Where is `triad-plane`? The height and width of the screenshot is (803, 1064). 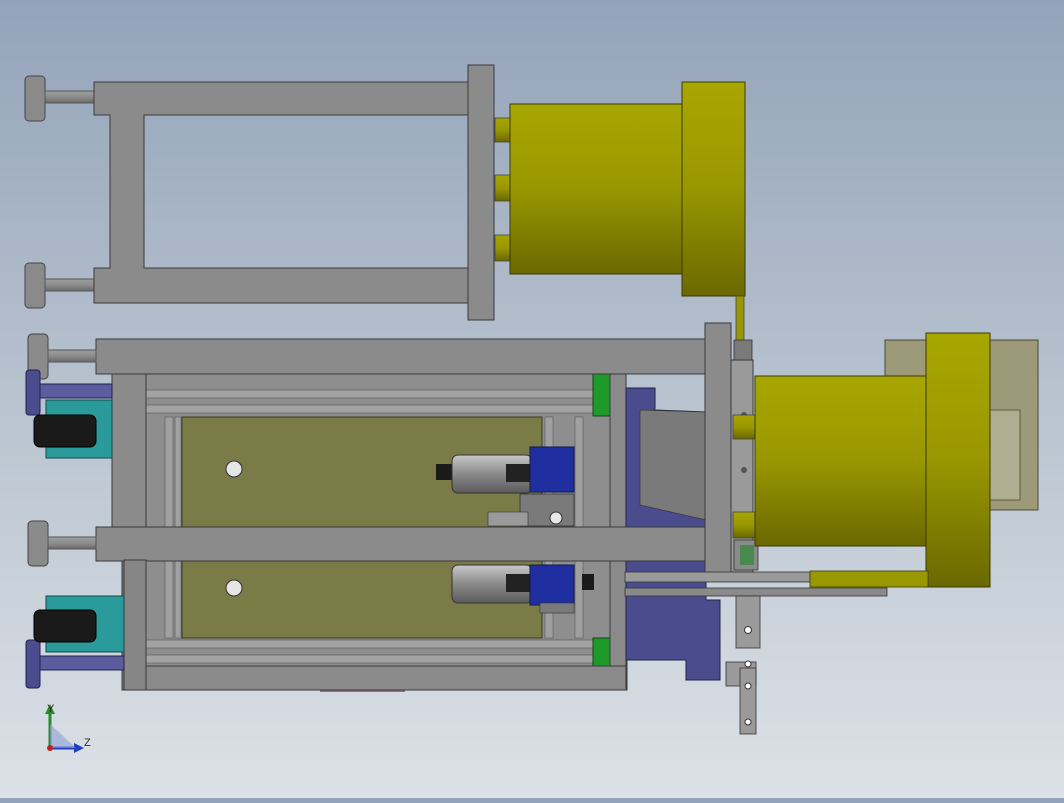
triad-plane is located at coordinates (63, 736).